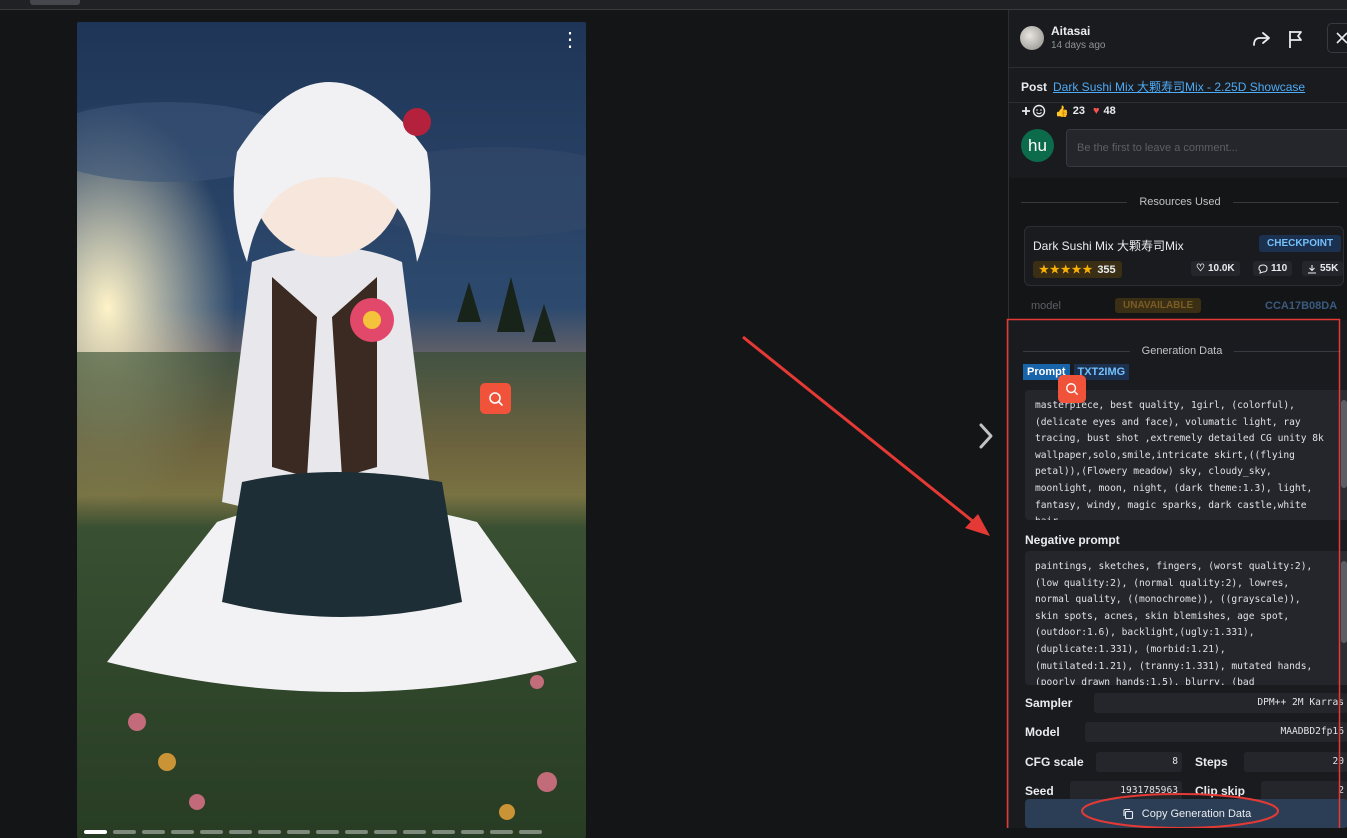 This screenshot has width=1347, height=838. What do you see at coordinates (1096, 111) in the screenshot?
I see `heart-icon: ♥` at bounding box center [1096, 111].